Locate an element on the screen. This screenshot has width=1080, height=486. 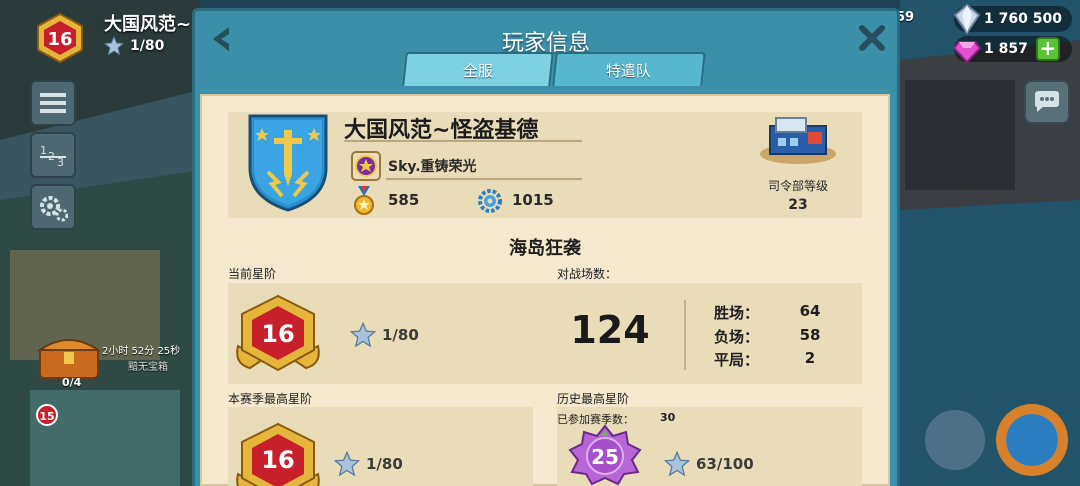
seasons-played-value: 30 is located at coordinates (668, 417).